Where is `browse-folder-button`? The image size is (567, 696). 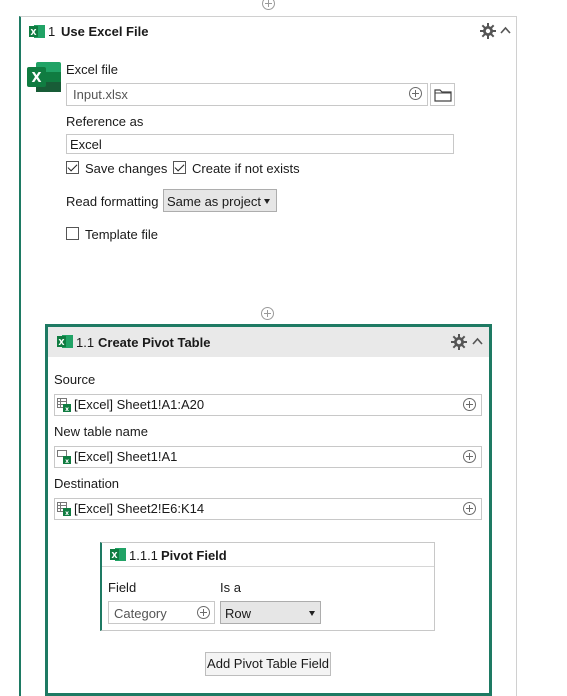
browse-folder-button is located at coordinates (442, 94).